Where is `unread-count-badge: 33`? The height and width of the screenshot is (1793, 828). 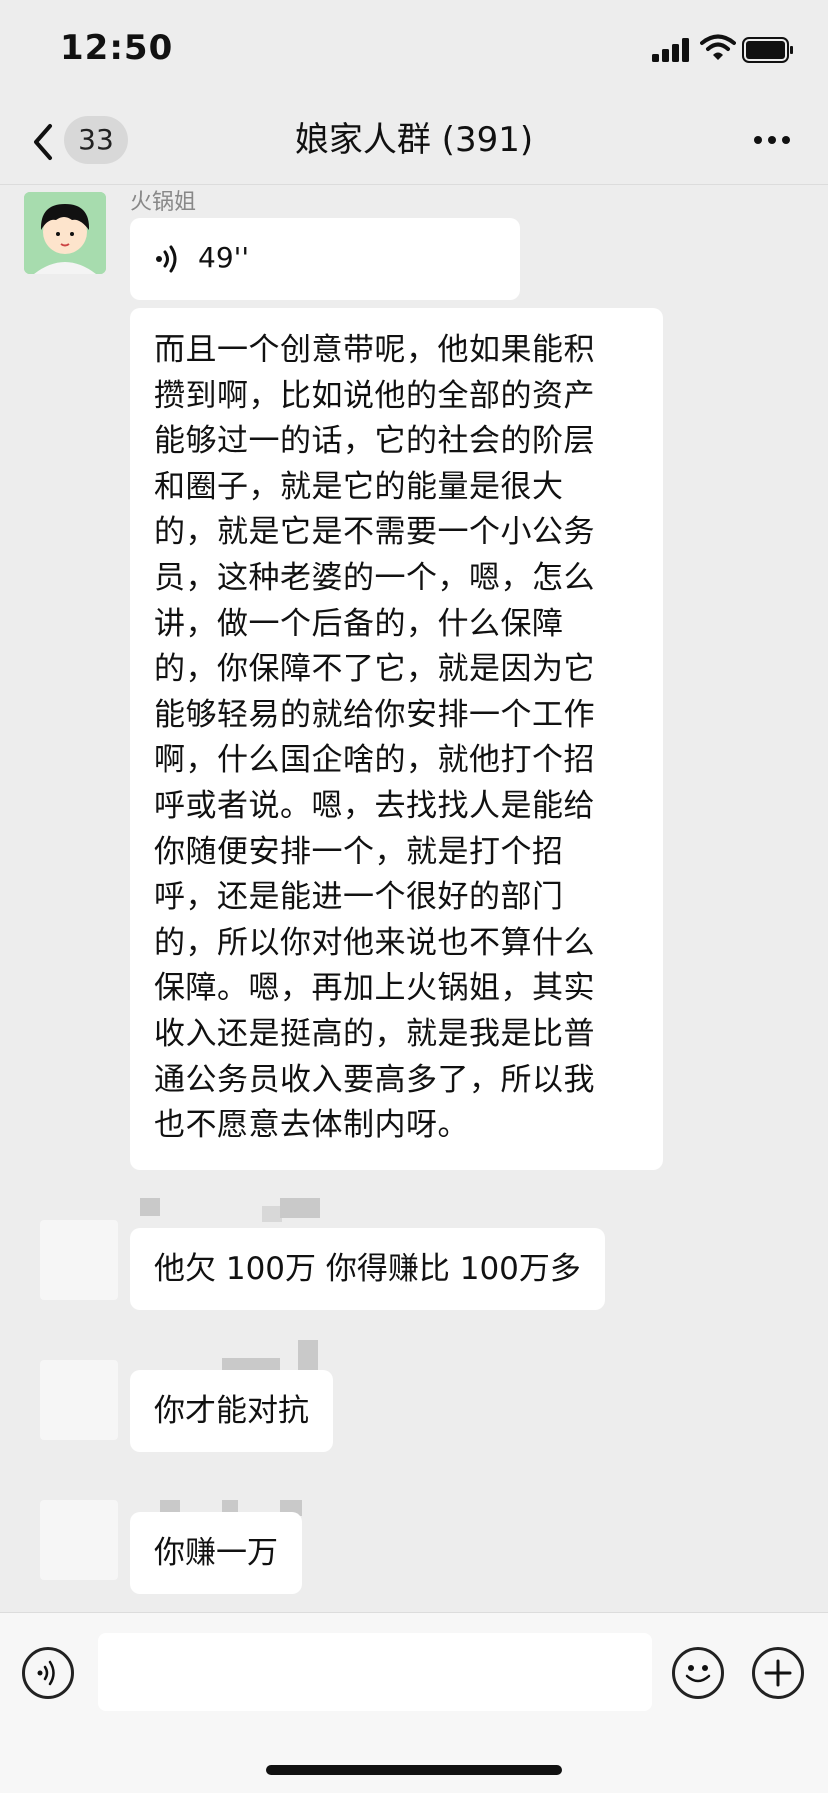
unread-count-badge: 33 is located at coordinates (96, 140).